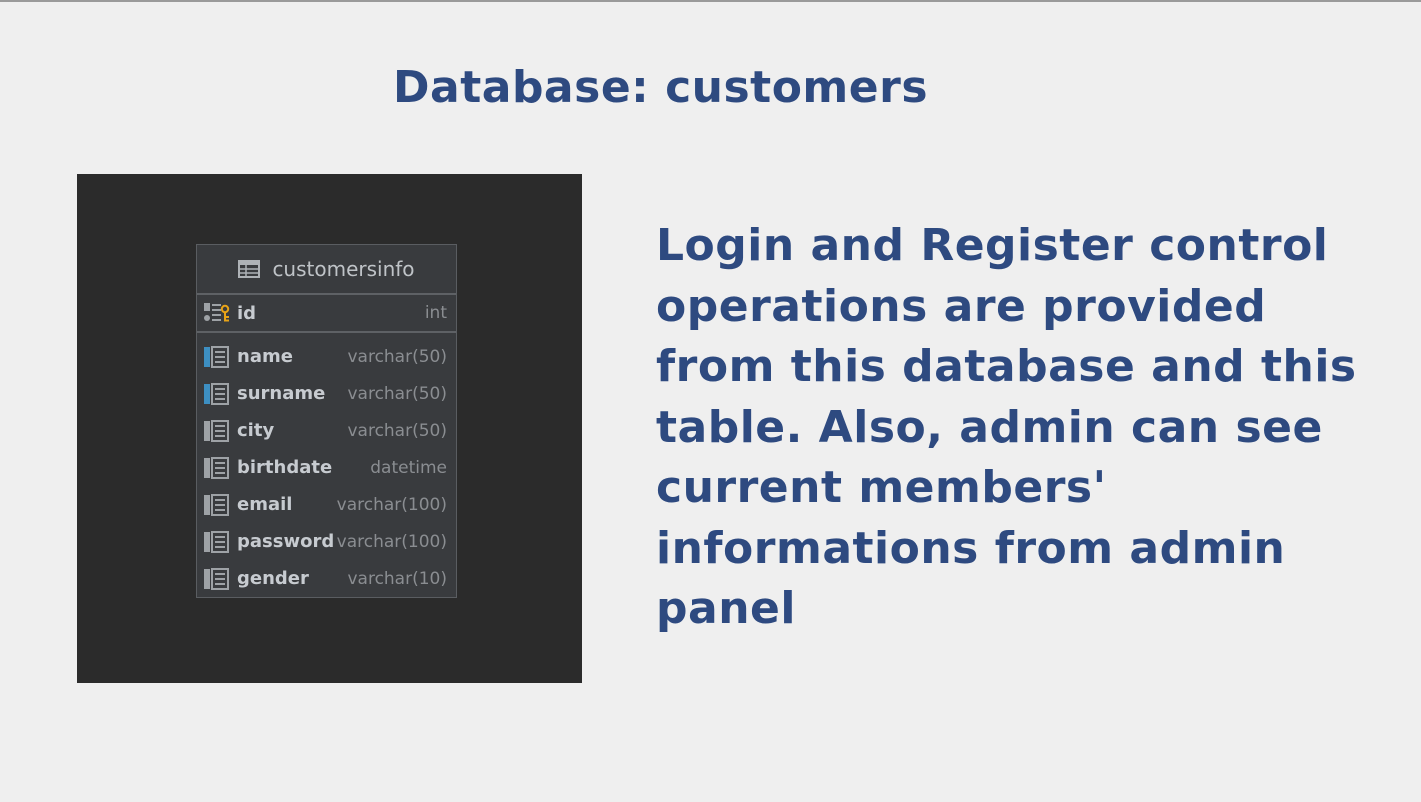 Image resolution: width=1421 pixels, height=802 pixels. What do you see at coordinates (265, 356) in the screenshot?
I see `column-name: name` at bounding box center [265, 356].